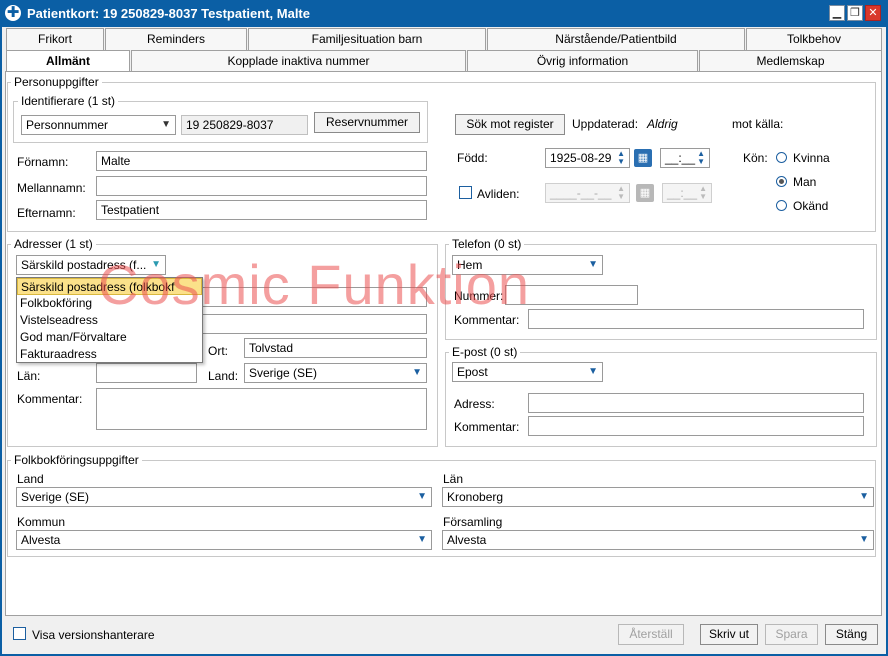 The image size is (888, 656). What do you see at coordinates (298, 61) in the screenshot?
I see `tab-kopplade-inaktiva-nummer: Kopplade inaktiva nummer` at bounding box center [298, 61].